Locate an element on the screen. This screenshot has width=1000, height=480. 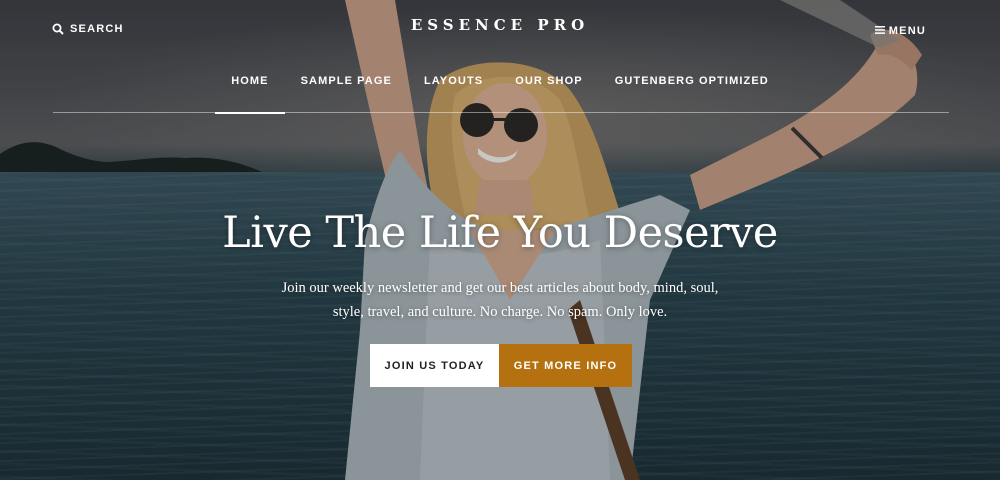
menu-button: MENU is located at coordinates (900, 31).